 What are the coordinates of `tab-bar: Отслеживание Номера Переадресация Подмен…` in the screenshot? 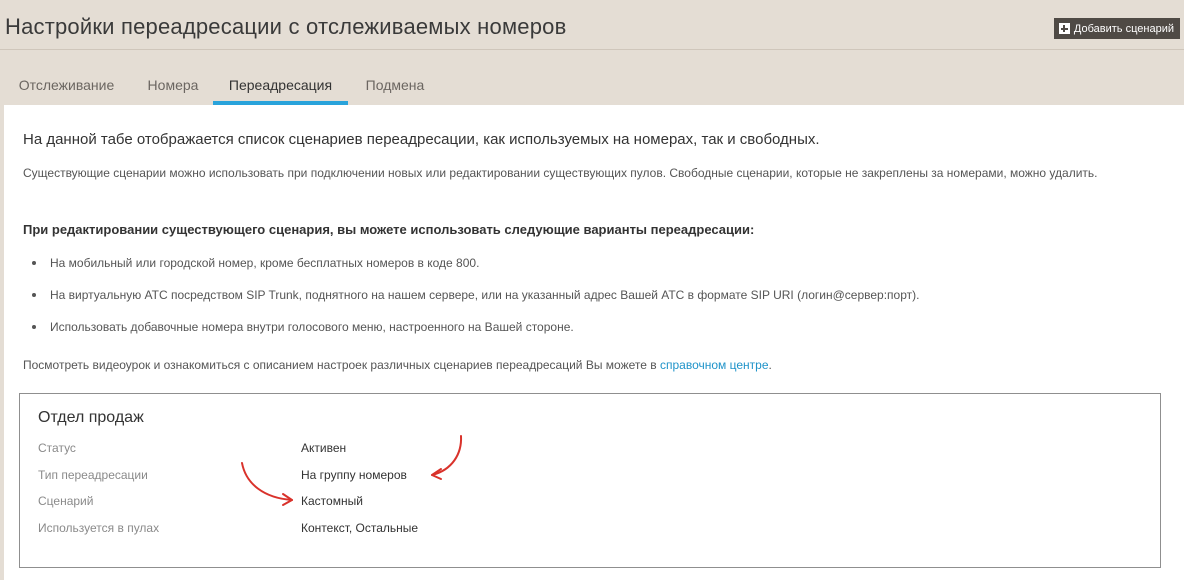 It's located at (592, 78).